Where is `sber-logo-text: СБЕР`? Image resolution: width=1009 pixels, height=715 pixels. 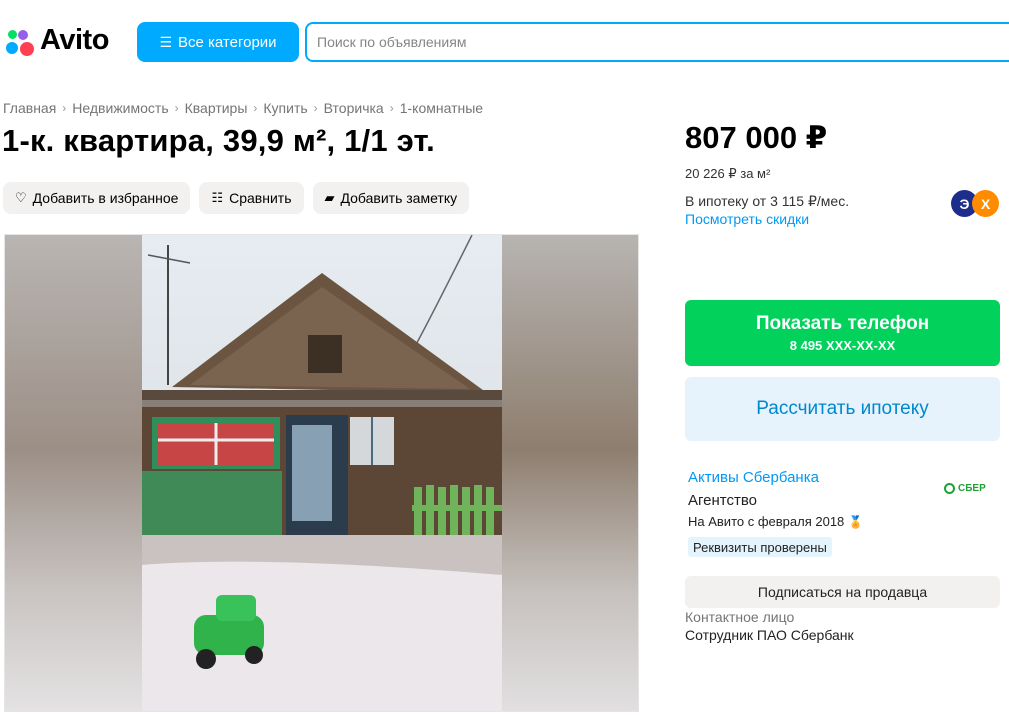
sber-logo-text: СБЕР is located at coordinates (972, 488).